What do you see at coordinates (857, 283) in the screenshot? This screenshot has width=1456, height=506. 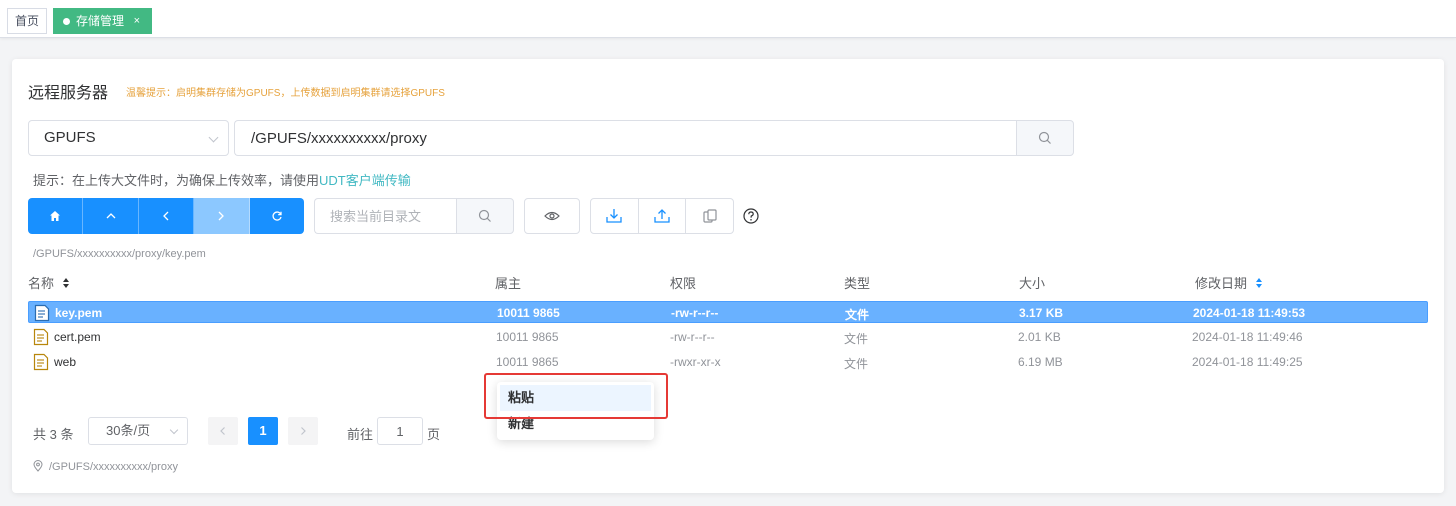 I see `header-type: 类型` at bounding box center [857, 283].